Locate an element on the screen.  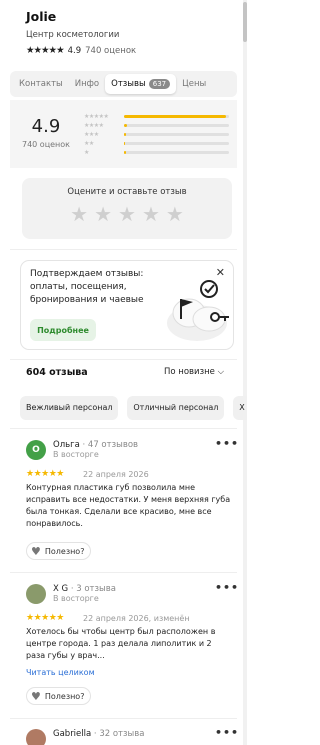
review-date: 22 апреля 2026, изменён is located at coordinates (136, 618).